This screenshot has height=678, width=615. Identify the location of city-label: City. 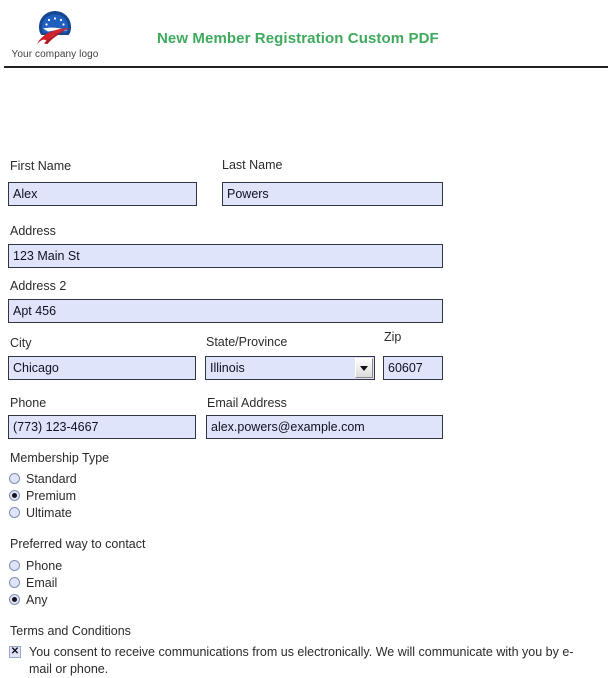
(21, 343).